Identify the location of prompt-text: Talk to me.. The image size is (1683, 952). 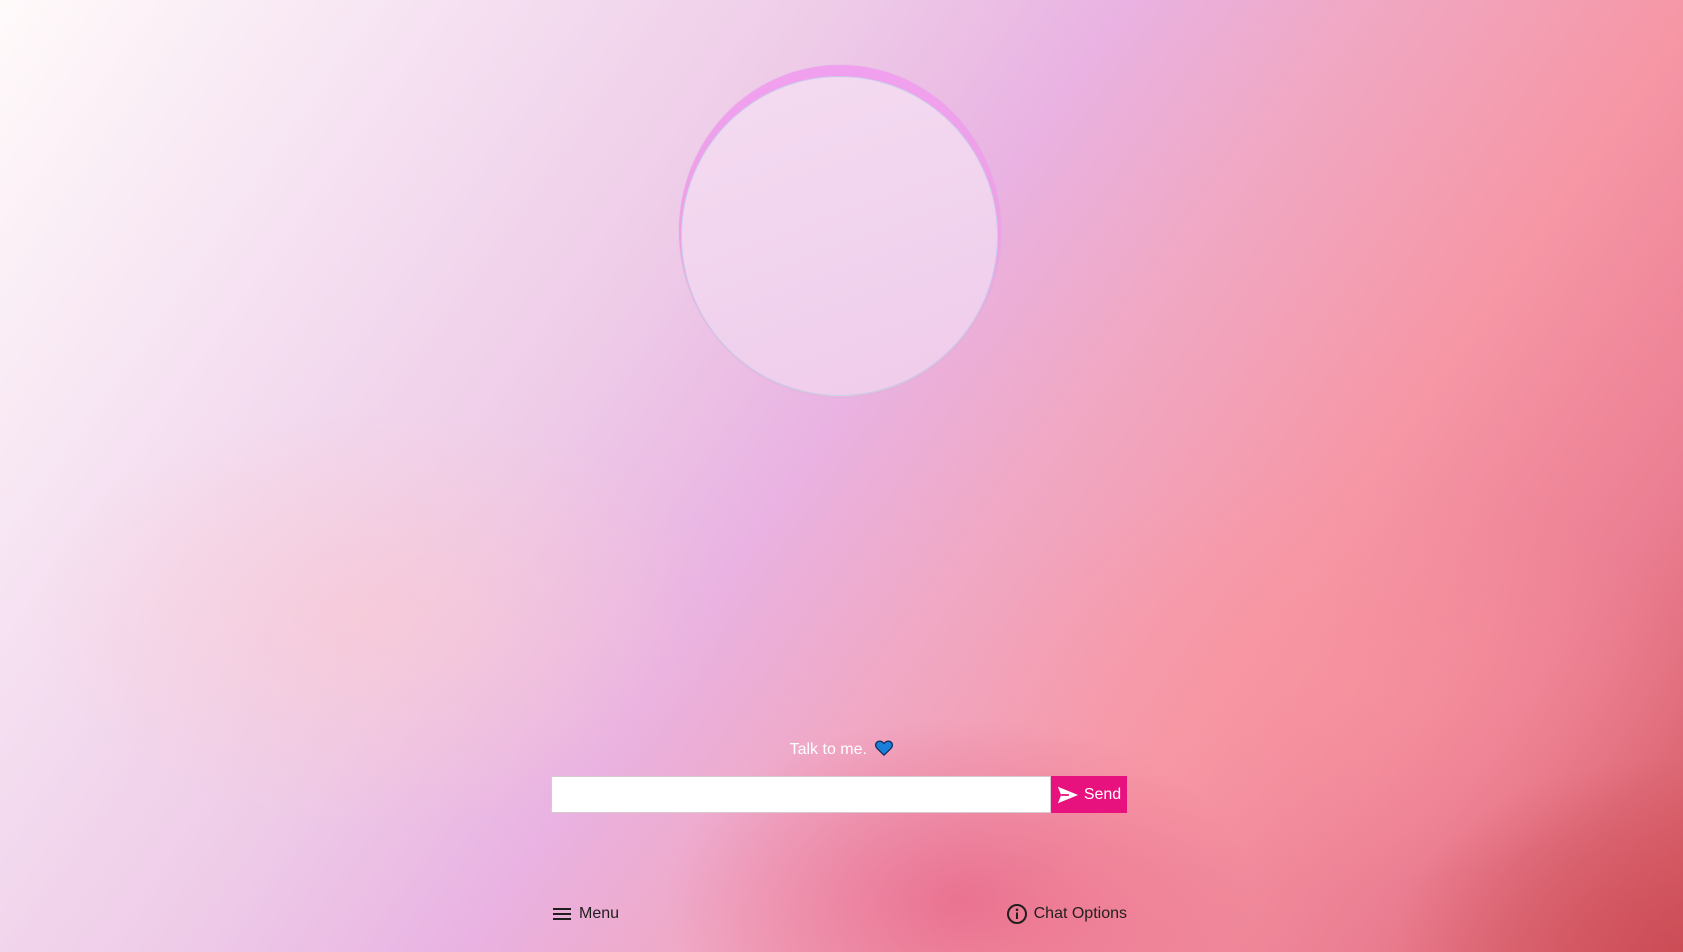
(828, 749).